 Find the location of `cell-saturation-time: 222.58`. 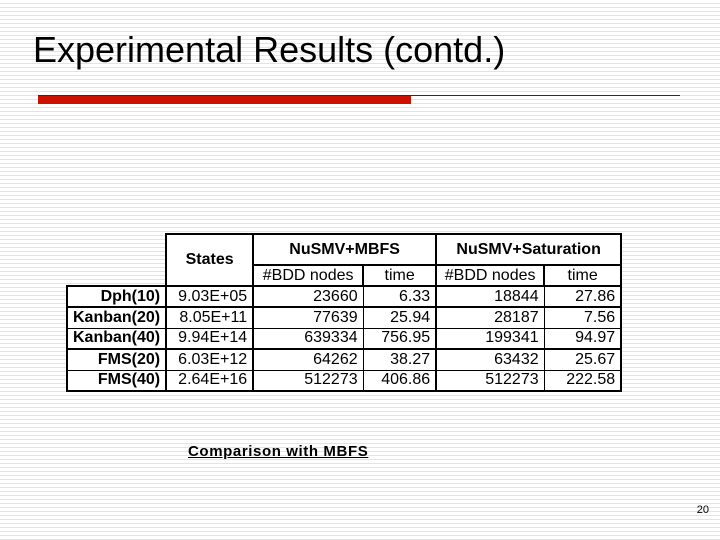

cell-saturation-time: 222.58 is located at coordinates (583, 380).